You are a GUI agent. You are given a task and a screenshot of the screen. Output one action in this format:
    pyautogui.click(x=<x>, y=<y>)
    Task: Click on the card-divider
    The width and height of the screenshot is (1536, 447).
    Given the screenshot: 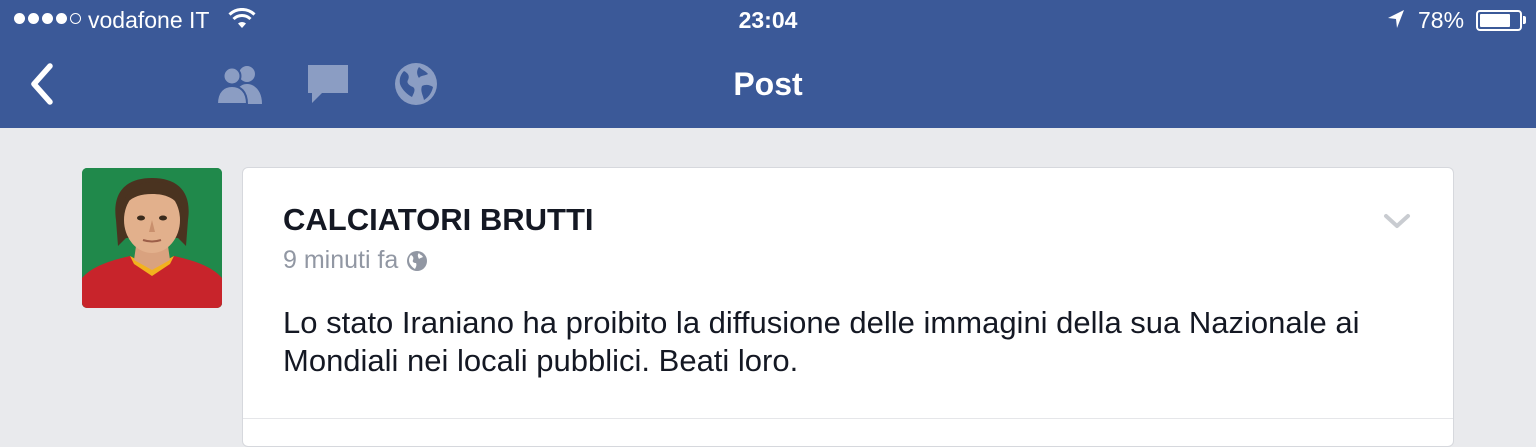 What is the action you would take?
    pyautogui.click(x=848, y=418)
    